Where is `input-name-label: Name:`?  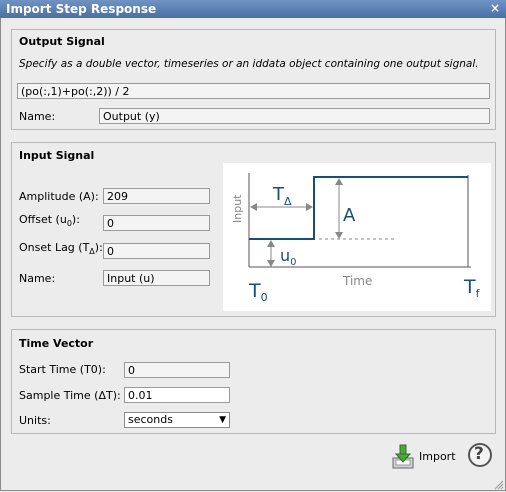 input-name-label: Name: is located at coordinates (37, 278).